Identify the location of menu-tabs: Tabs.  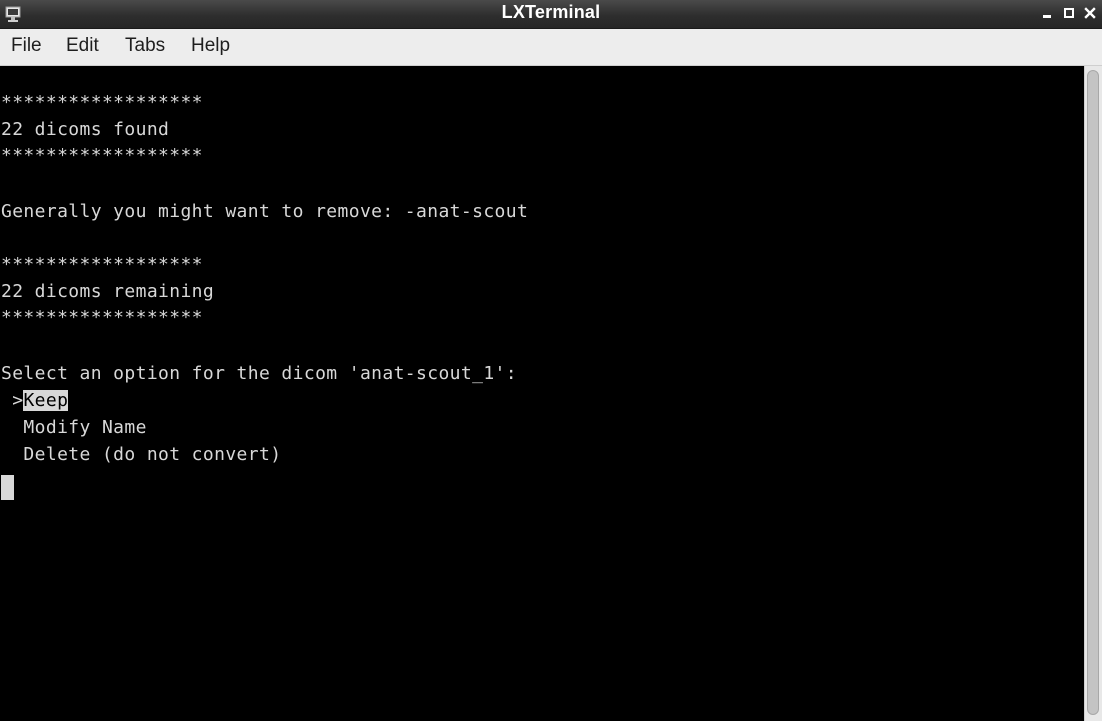
(145, 46).